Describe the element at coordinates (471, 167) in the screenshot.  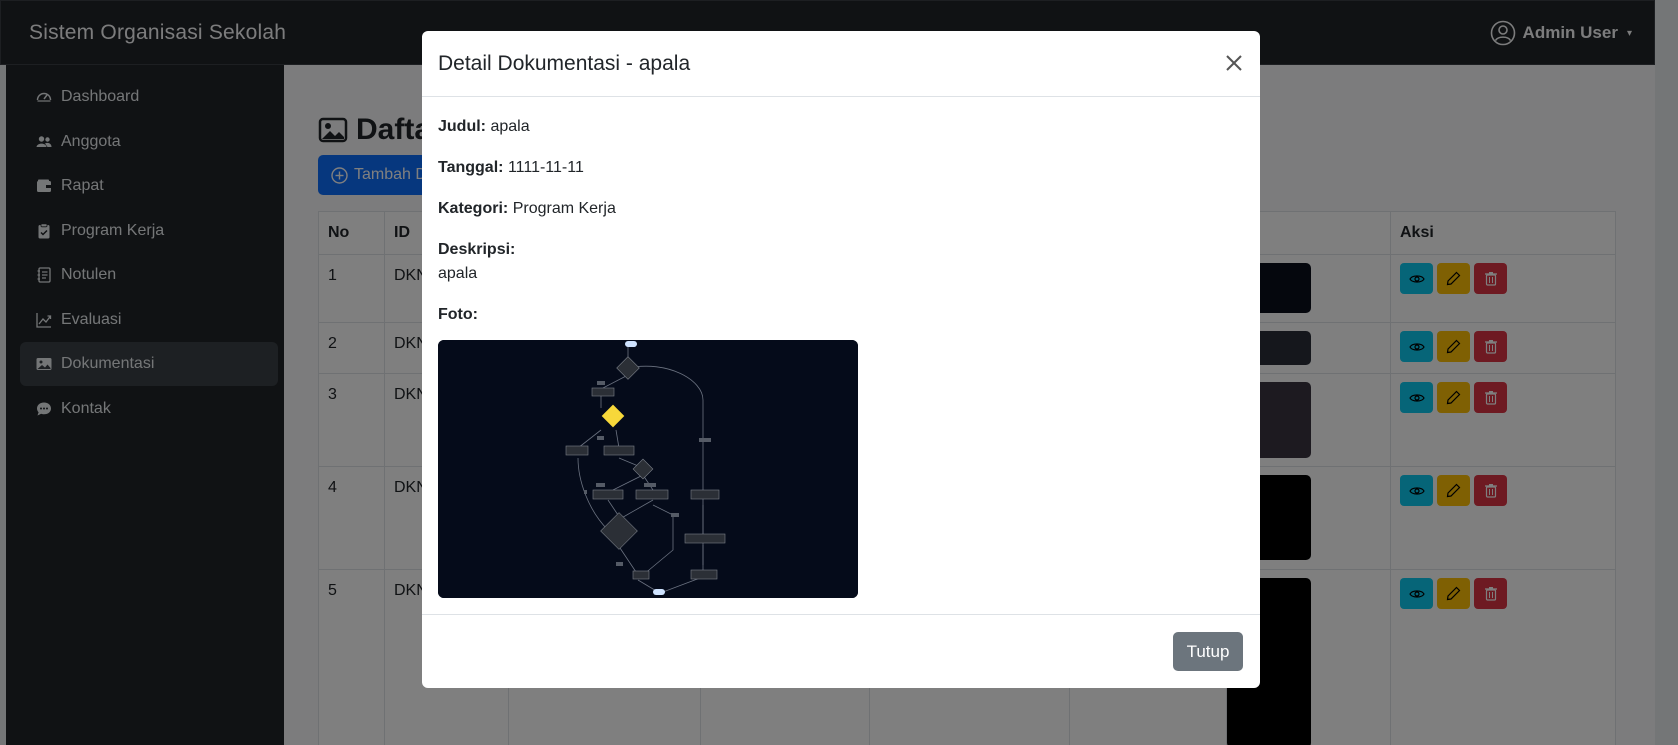
I see `field-label: Tanggal:` at that location.